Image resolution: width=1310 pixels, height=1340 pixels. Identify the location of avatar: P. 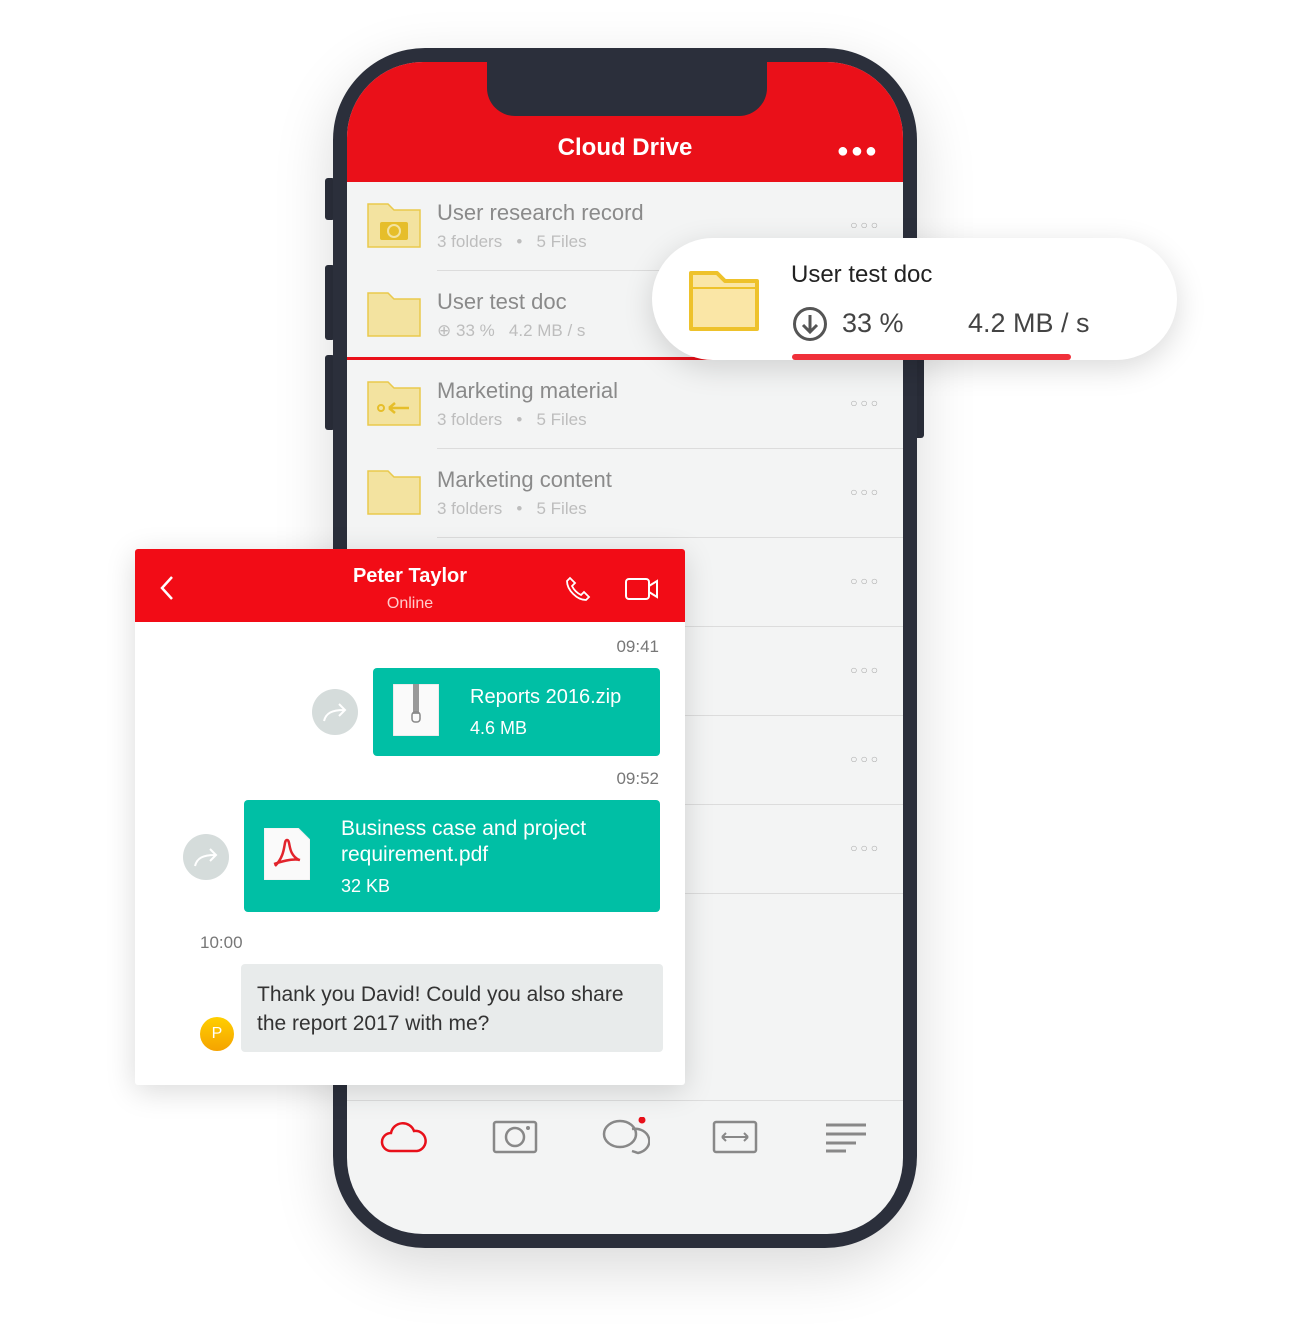
(217, 1034).